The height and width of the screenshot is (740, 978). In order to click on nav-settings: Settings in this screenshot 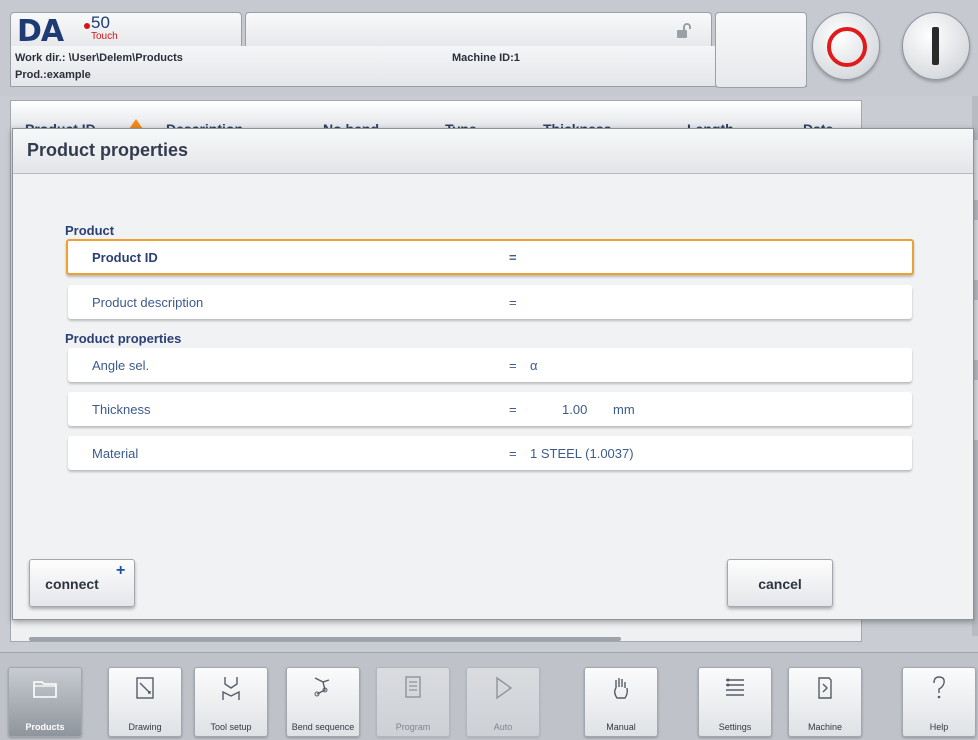, I will do `click(735, 702)`.